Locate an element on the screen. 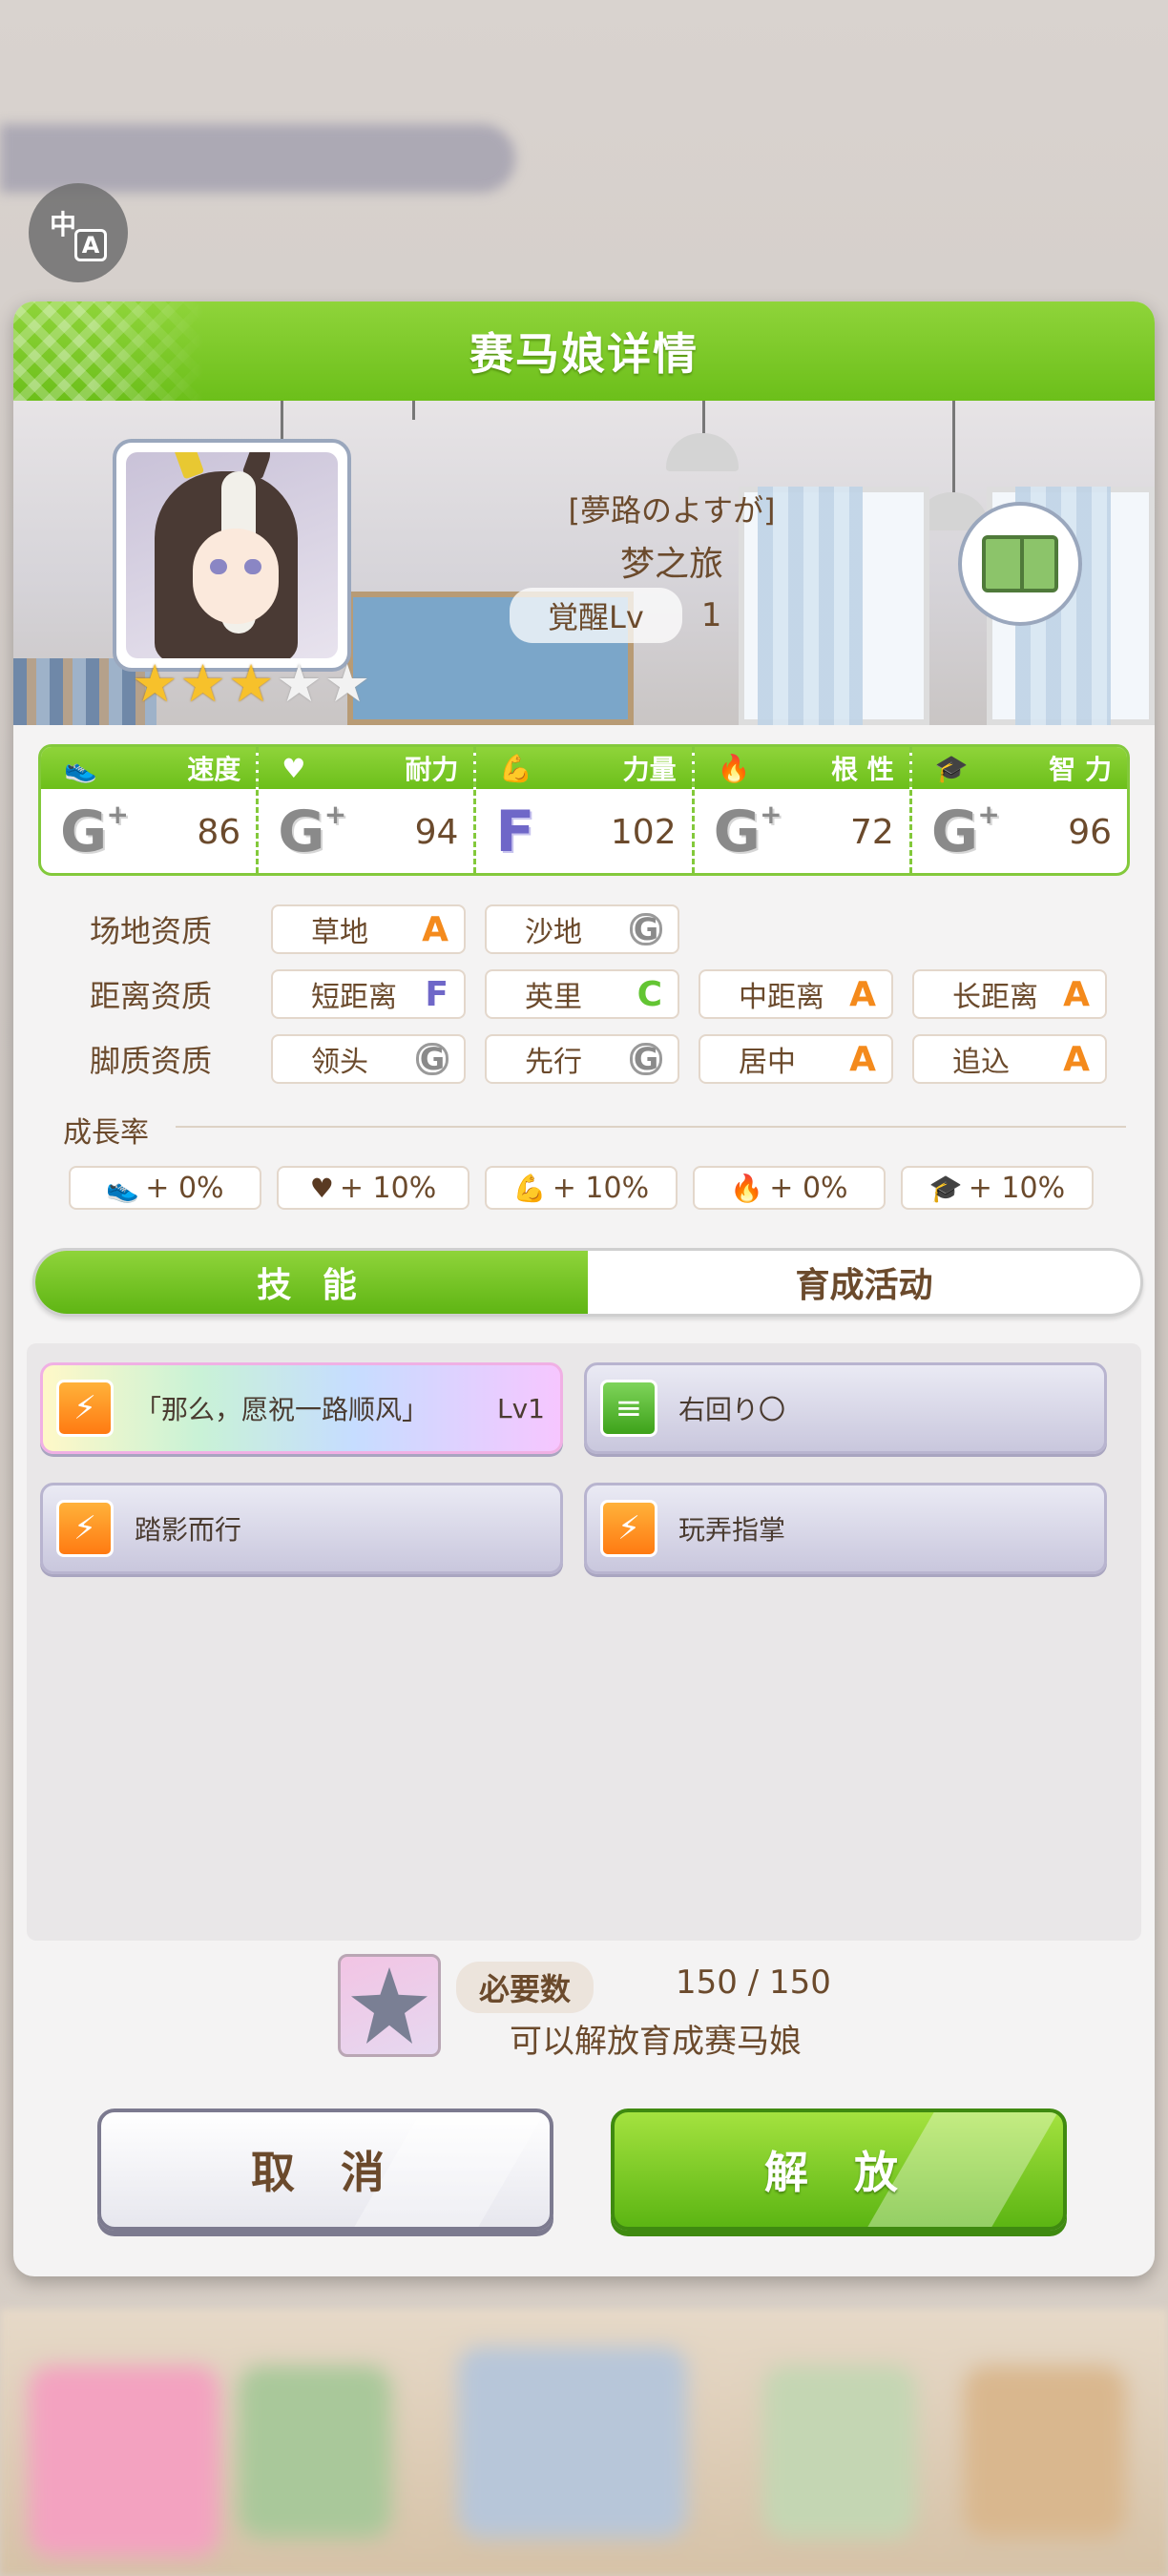 The height and width of the screenshot is (2576, 1168). unlock-button: 解 放 is located at coordinates (839, 2170).